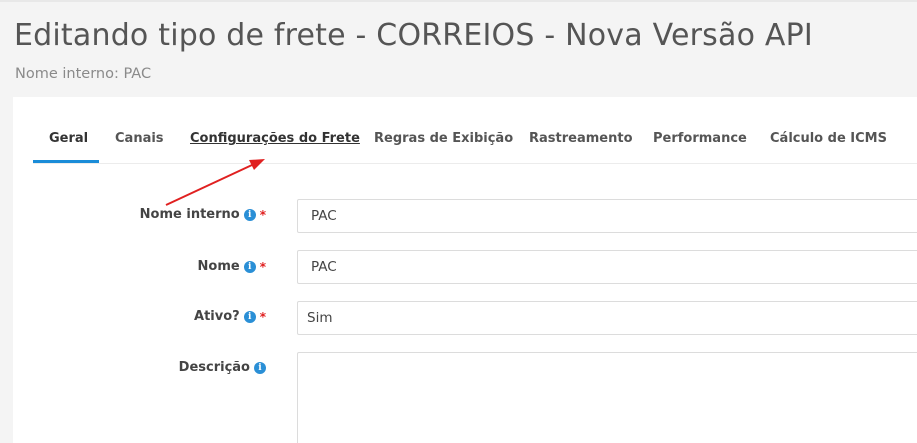  Describe the element at coordinates (607, 318) in the screenshot. I see `ativo-select: Sim` at that location.